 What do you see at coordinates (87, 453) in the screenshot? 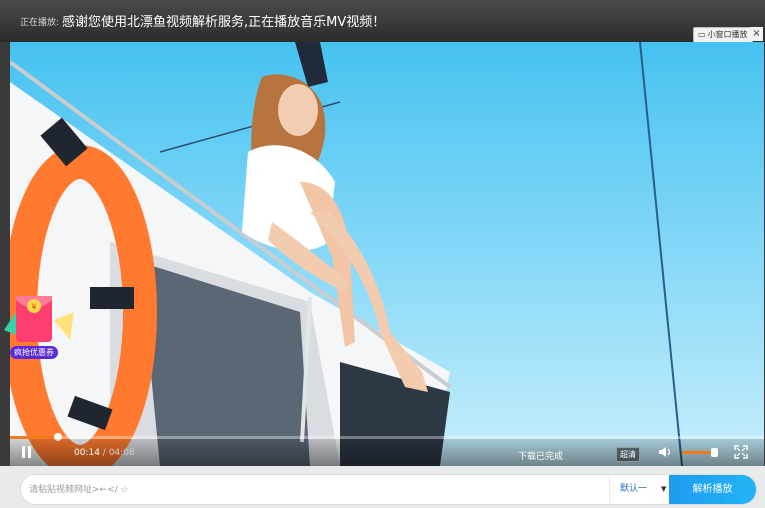
I see `current-time: 00:14` at bounding box center [87, 453].